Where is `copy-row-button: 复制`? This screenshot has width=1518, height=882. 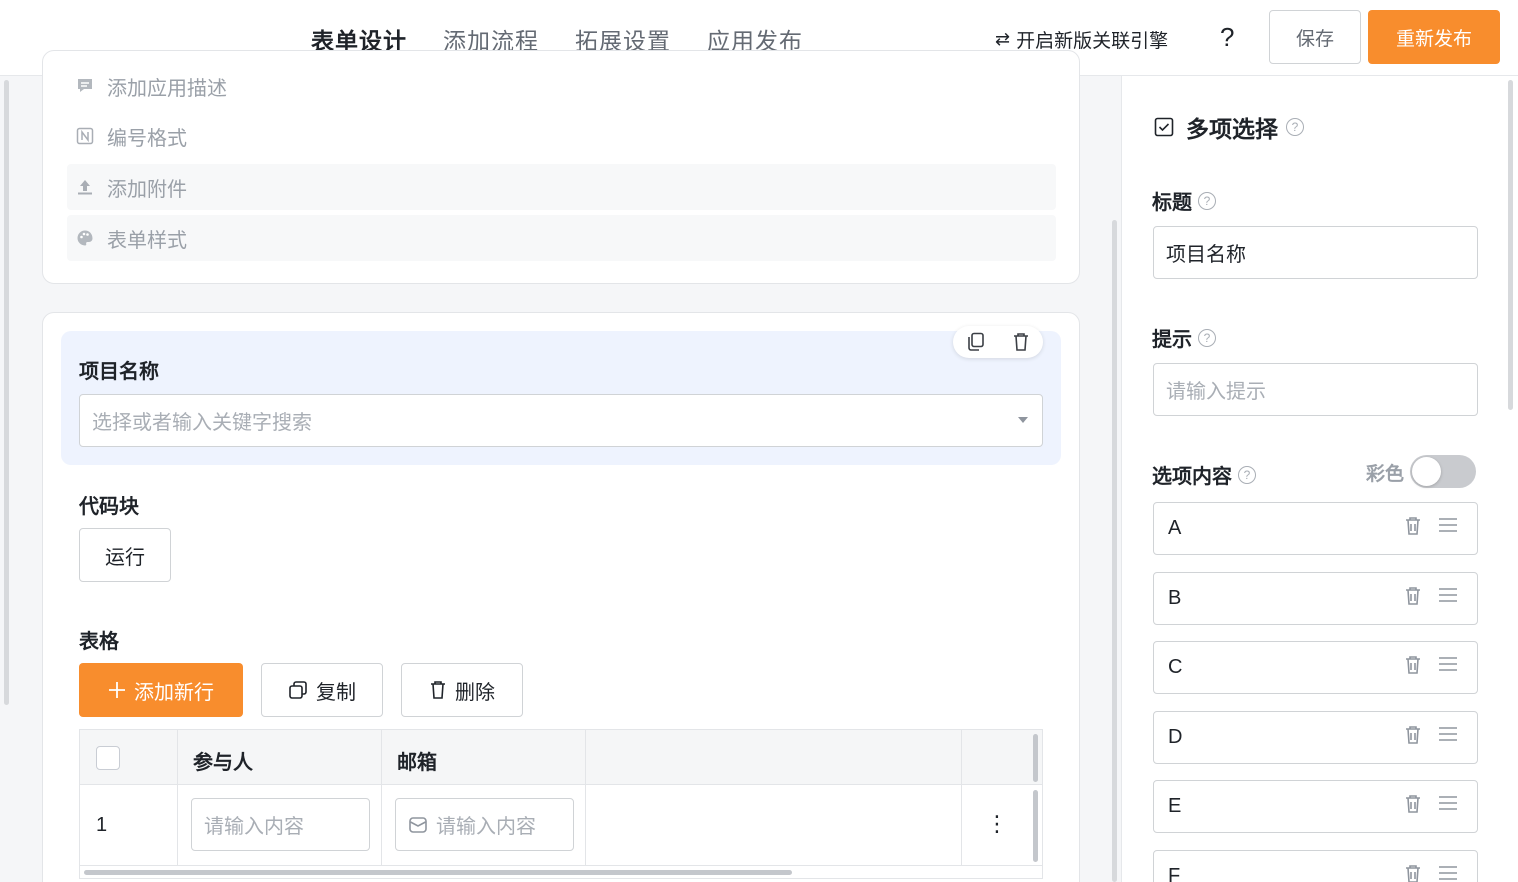
copy-row-button: 复制 is located at coordinates (322, 690).